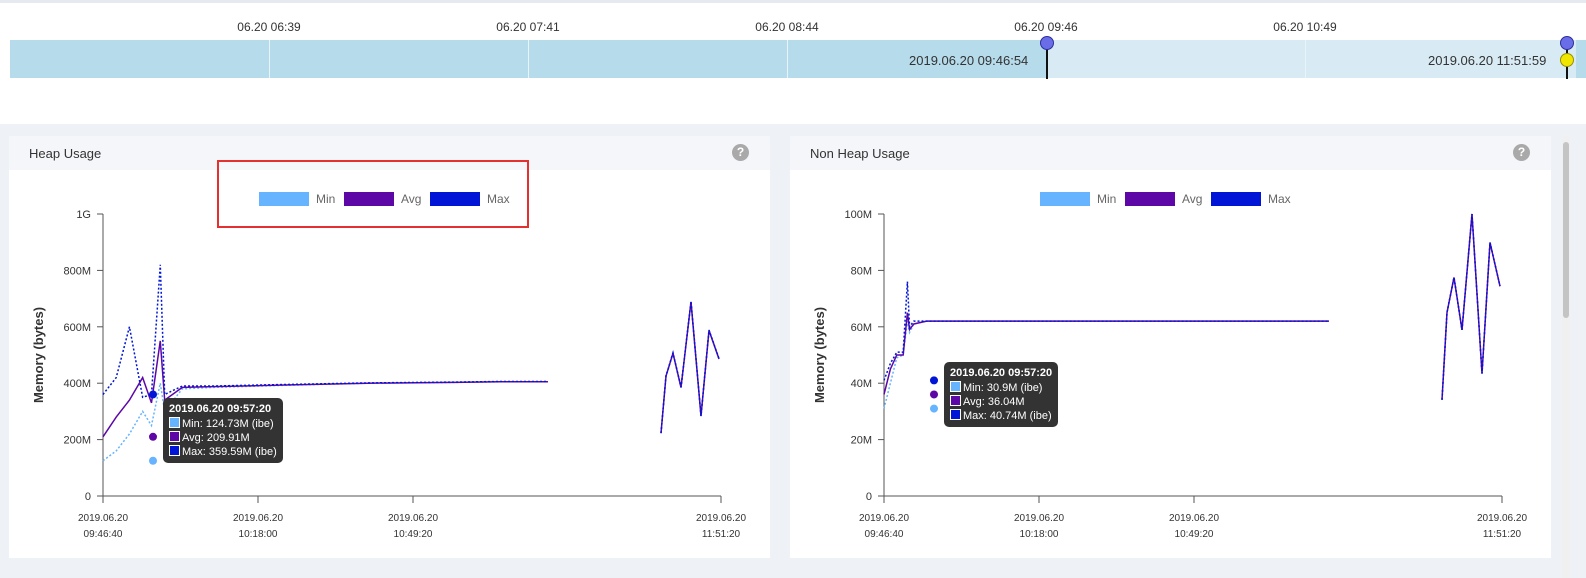  Describe the element at coordinates (1566, 230) in the screenshot. I see `scrollbar-thumb` at that location.